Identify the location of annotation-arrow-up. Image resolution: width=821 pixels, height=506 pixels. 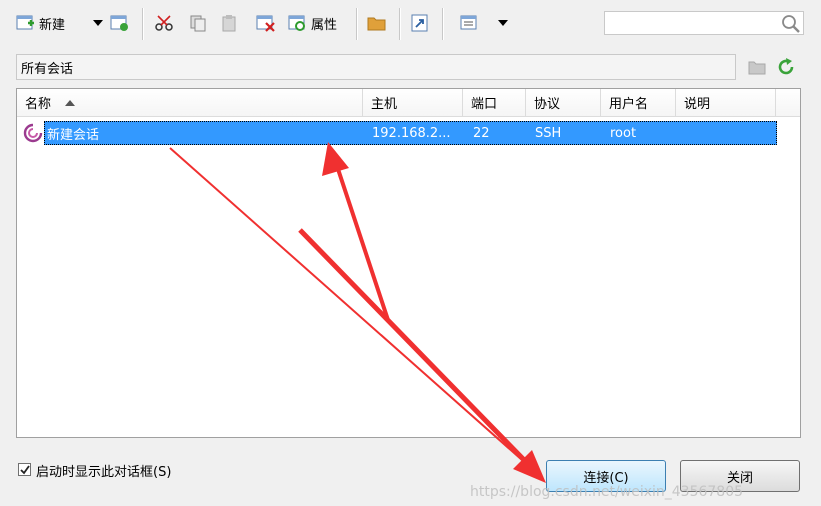
(356, 231).